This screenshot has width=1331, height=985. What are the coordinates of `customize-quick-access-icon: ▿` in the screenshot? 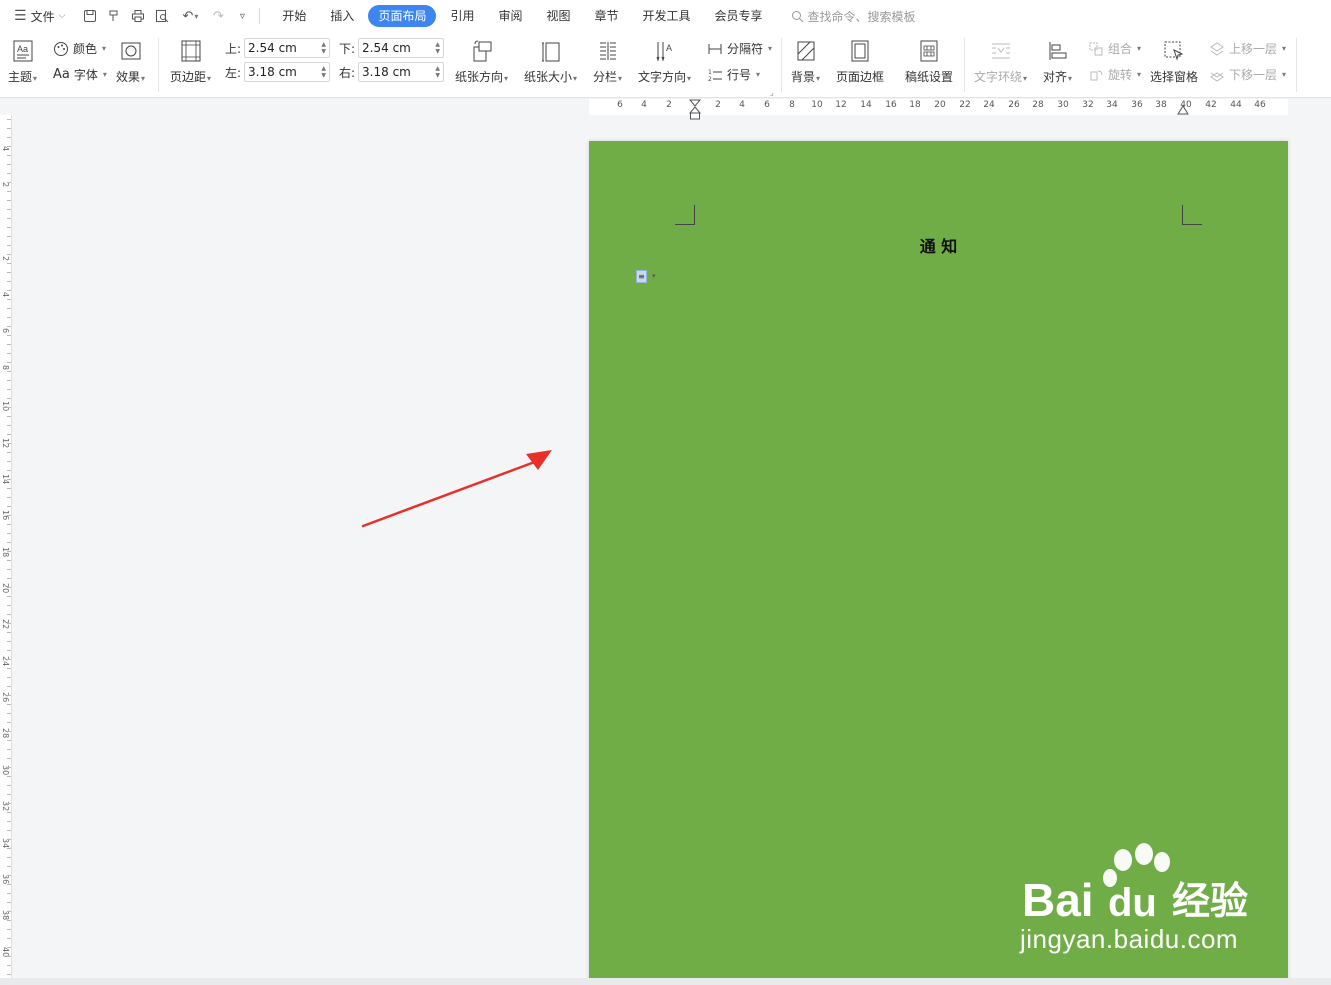 It's located at (242, 16).